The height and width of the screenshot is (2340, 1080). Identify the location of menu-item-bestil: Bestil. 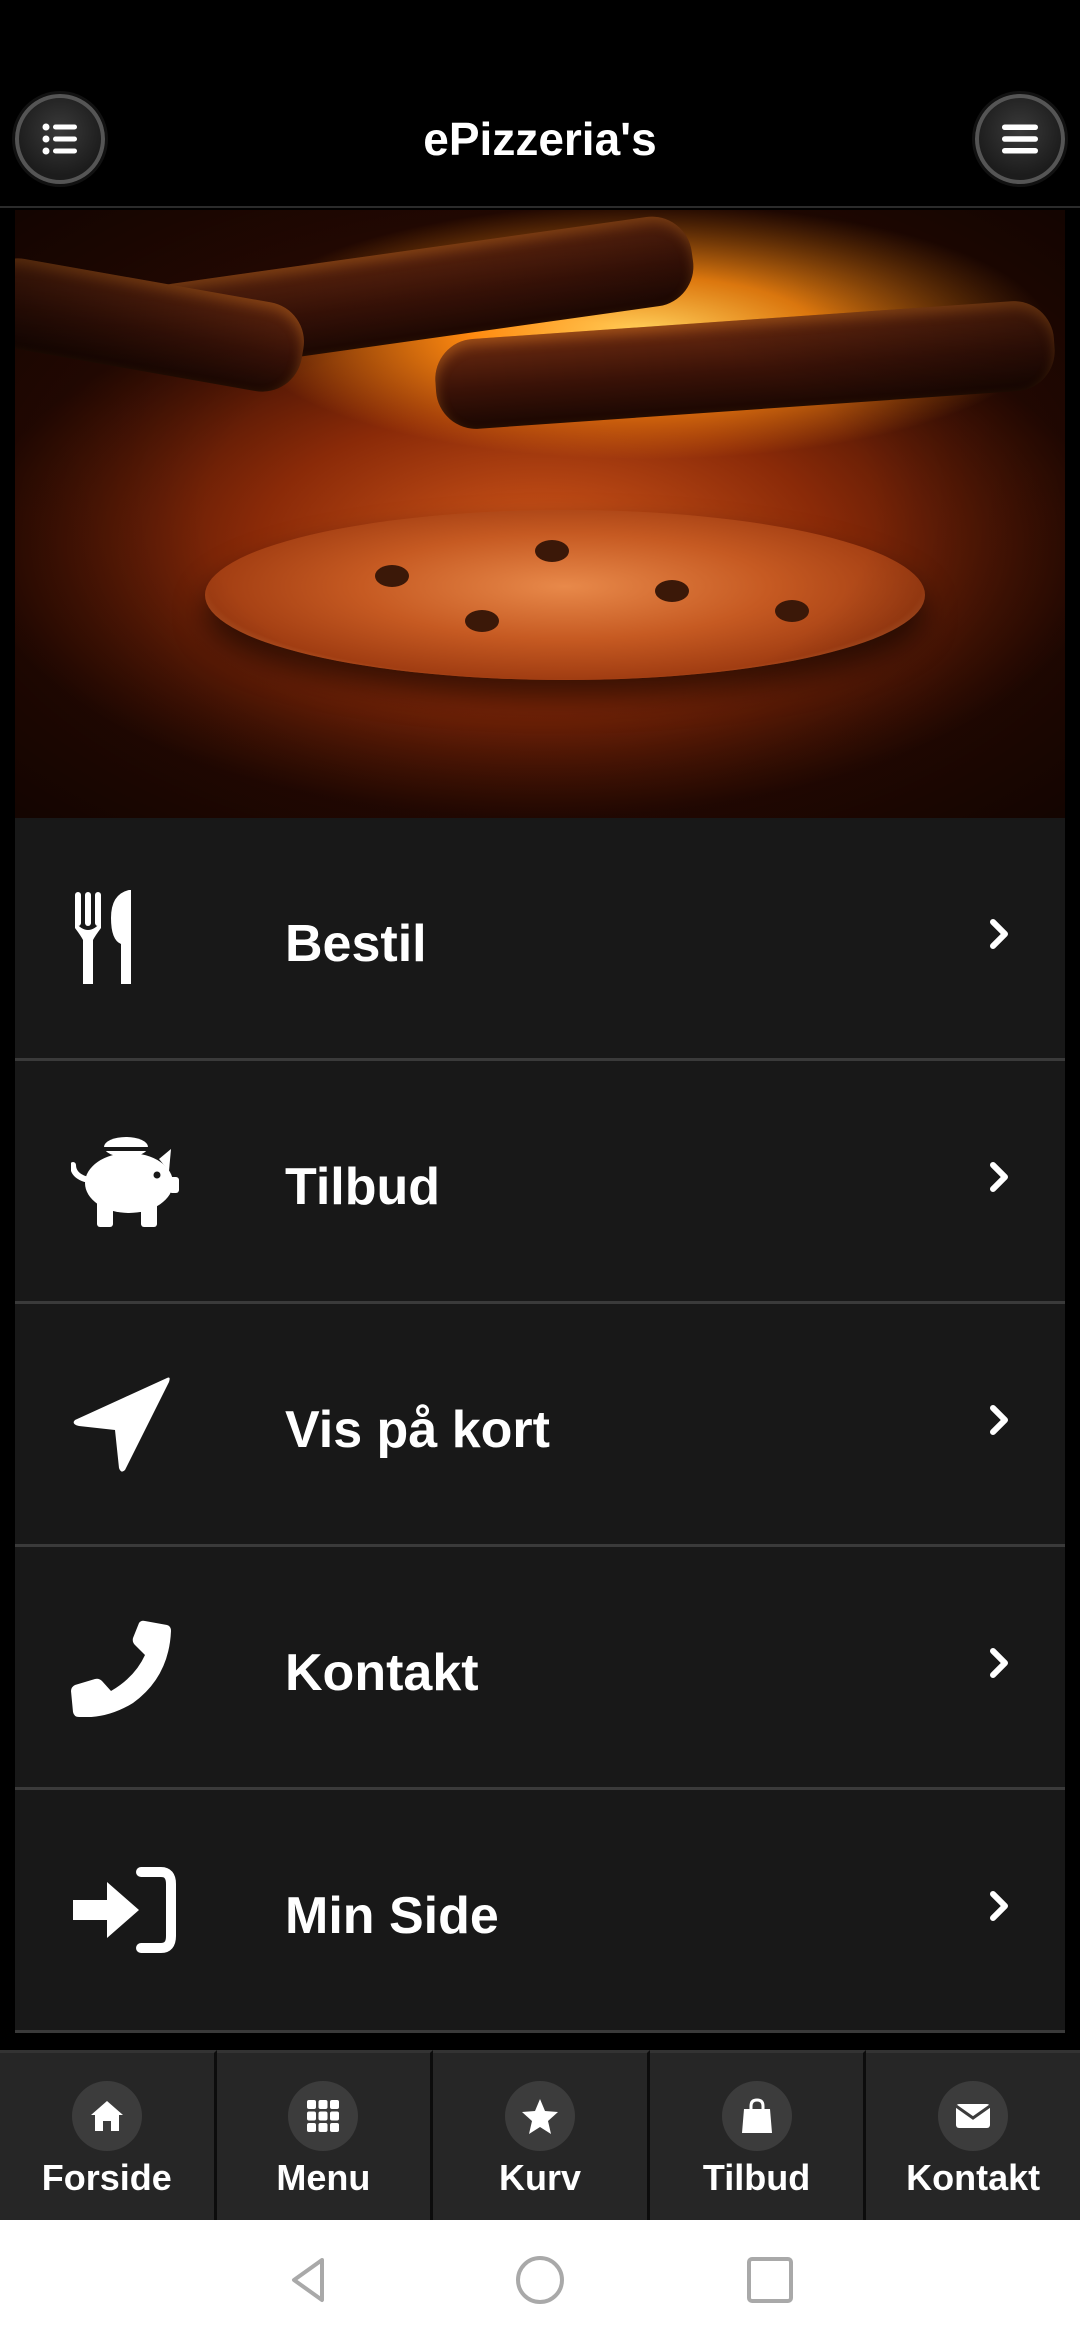
(540, 939).